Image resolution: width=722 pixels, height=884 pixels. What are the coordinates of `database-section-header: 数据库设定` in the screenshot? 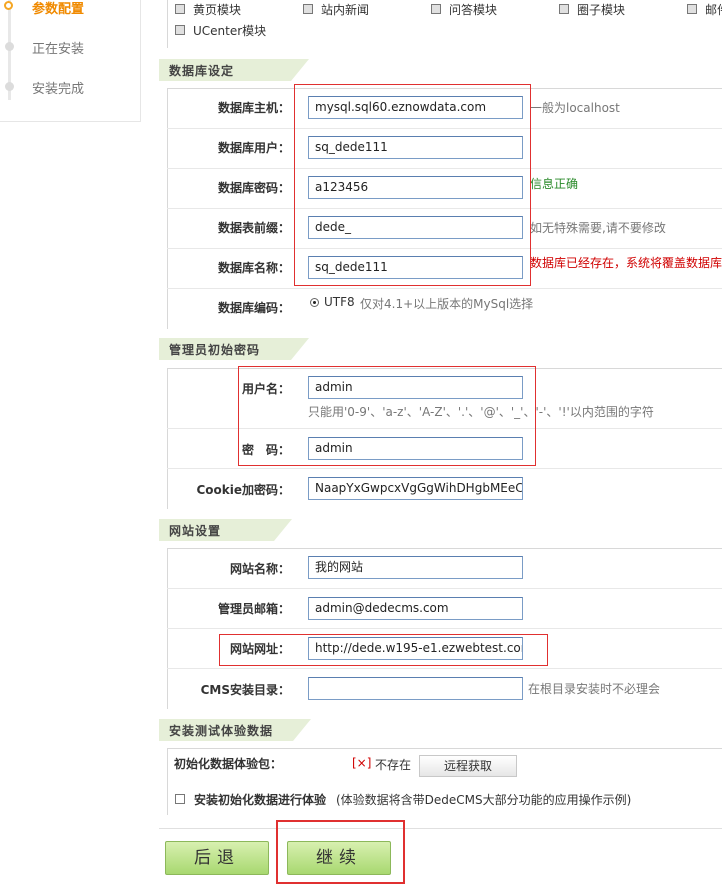 It's located at (234, 70).